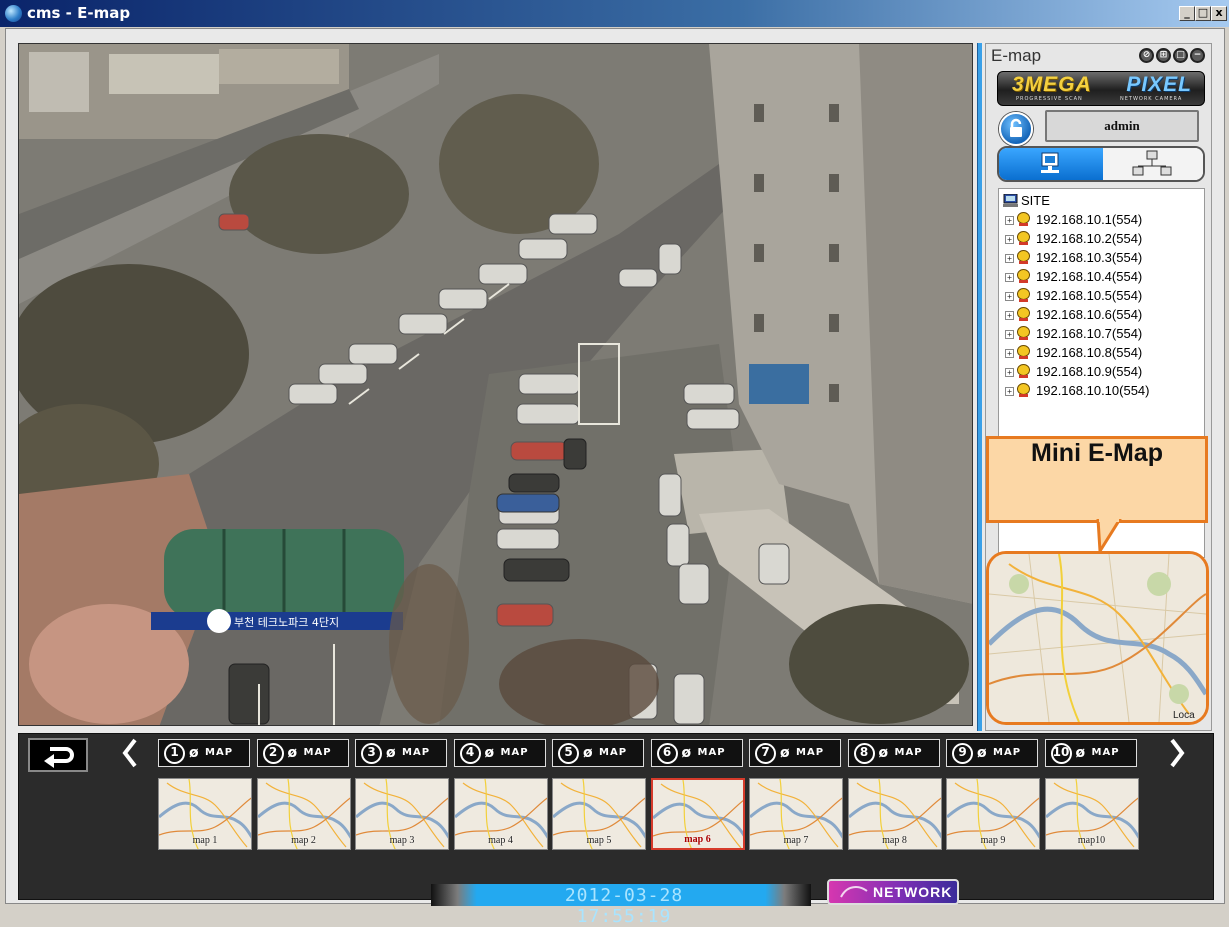  Describe the element at coordinates (1184, 715) in the screenshot. I see `mini-map-corner-label: Loca` at that location.